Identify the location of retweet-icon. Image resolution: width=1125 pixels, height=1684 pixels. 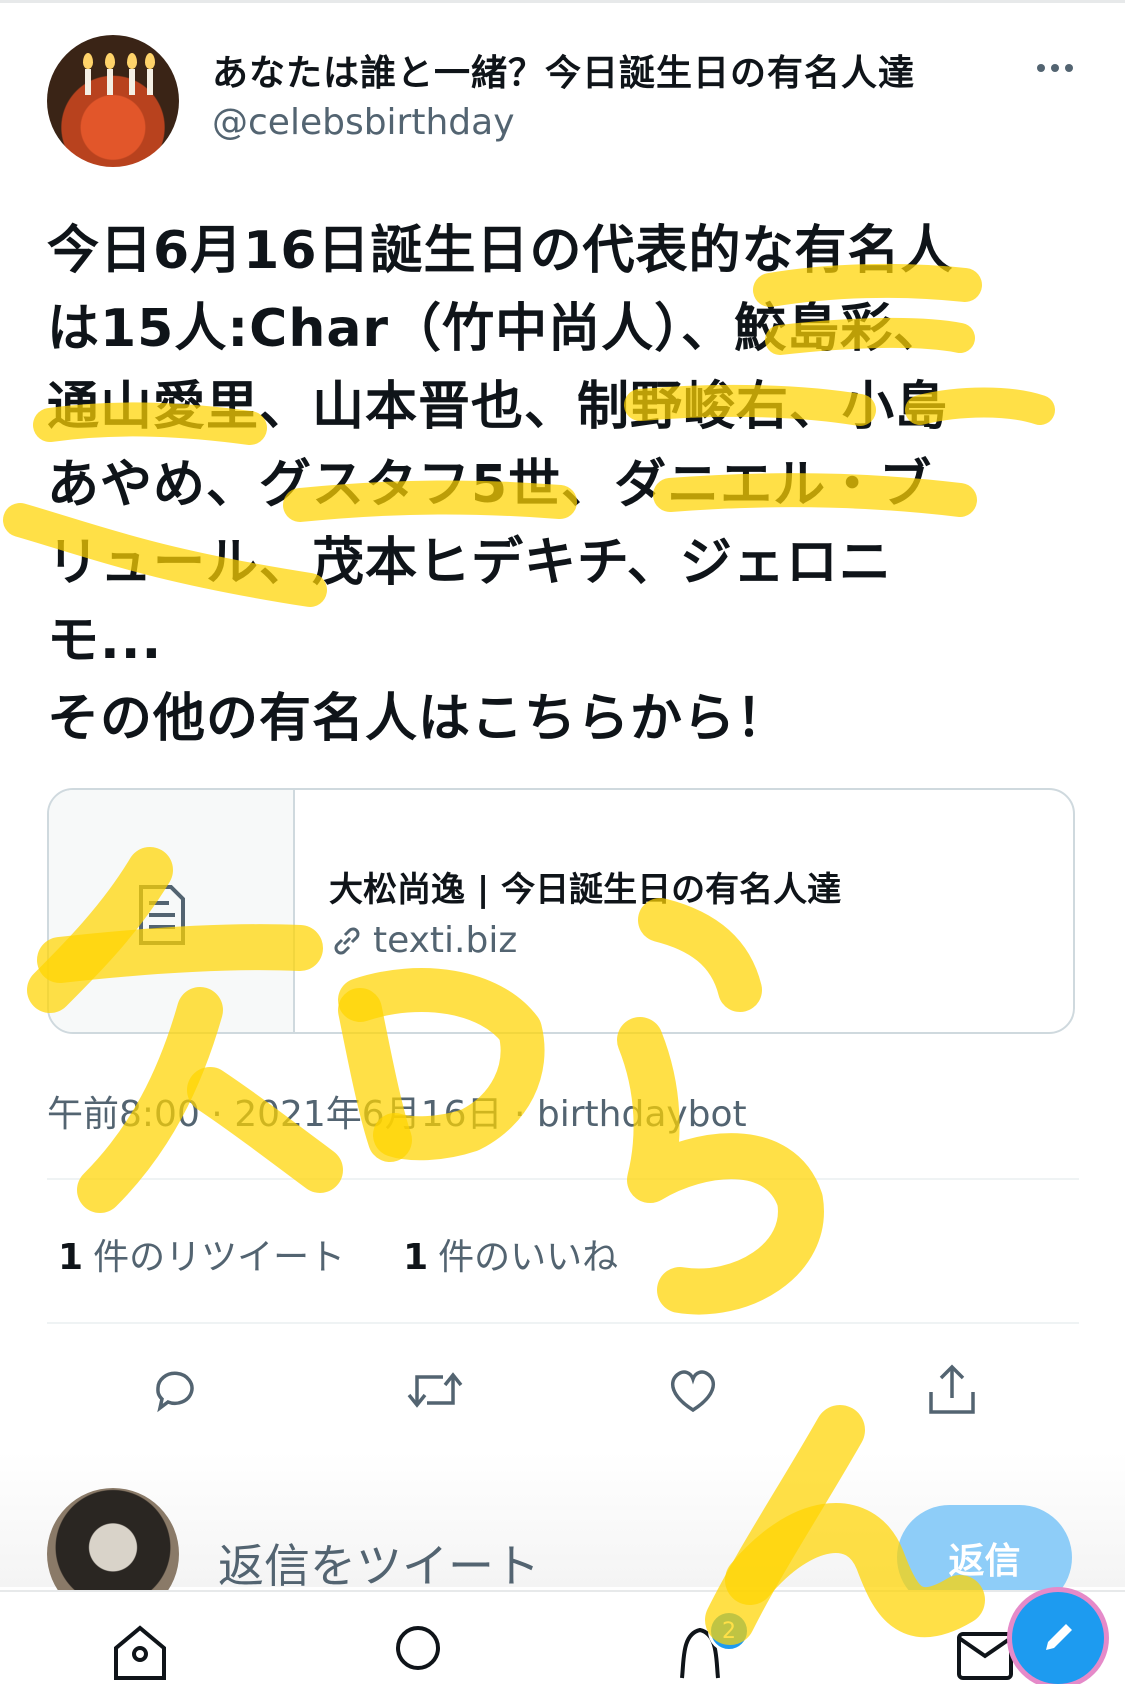
(435, 1390).